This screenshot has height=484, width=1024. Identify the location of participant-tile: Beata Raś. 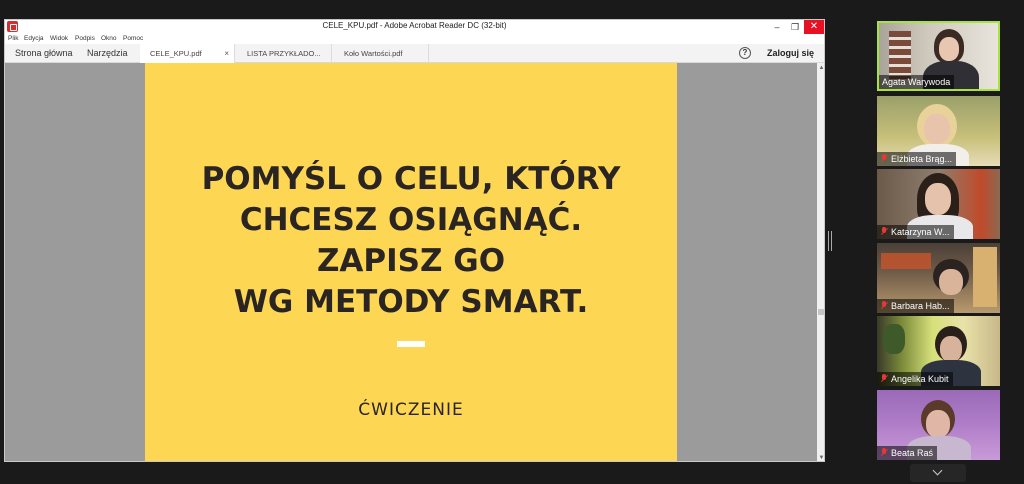
(938, 425).